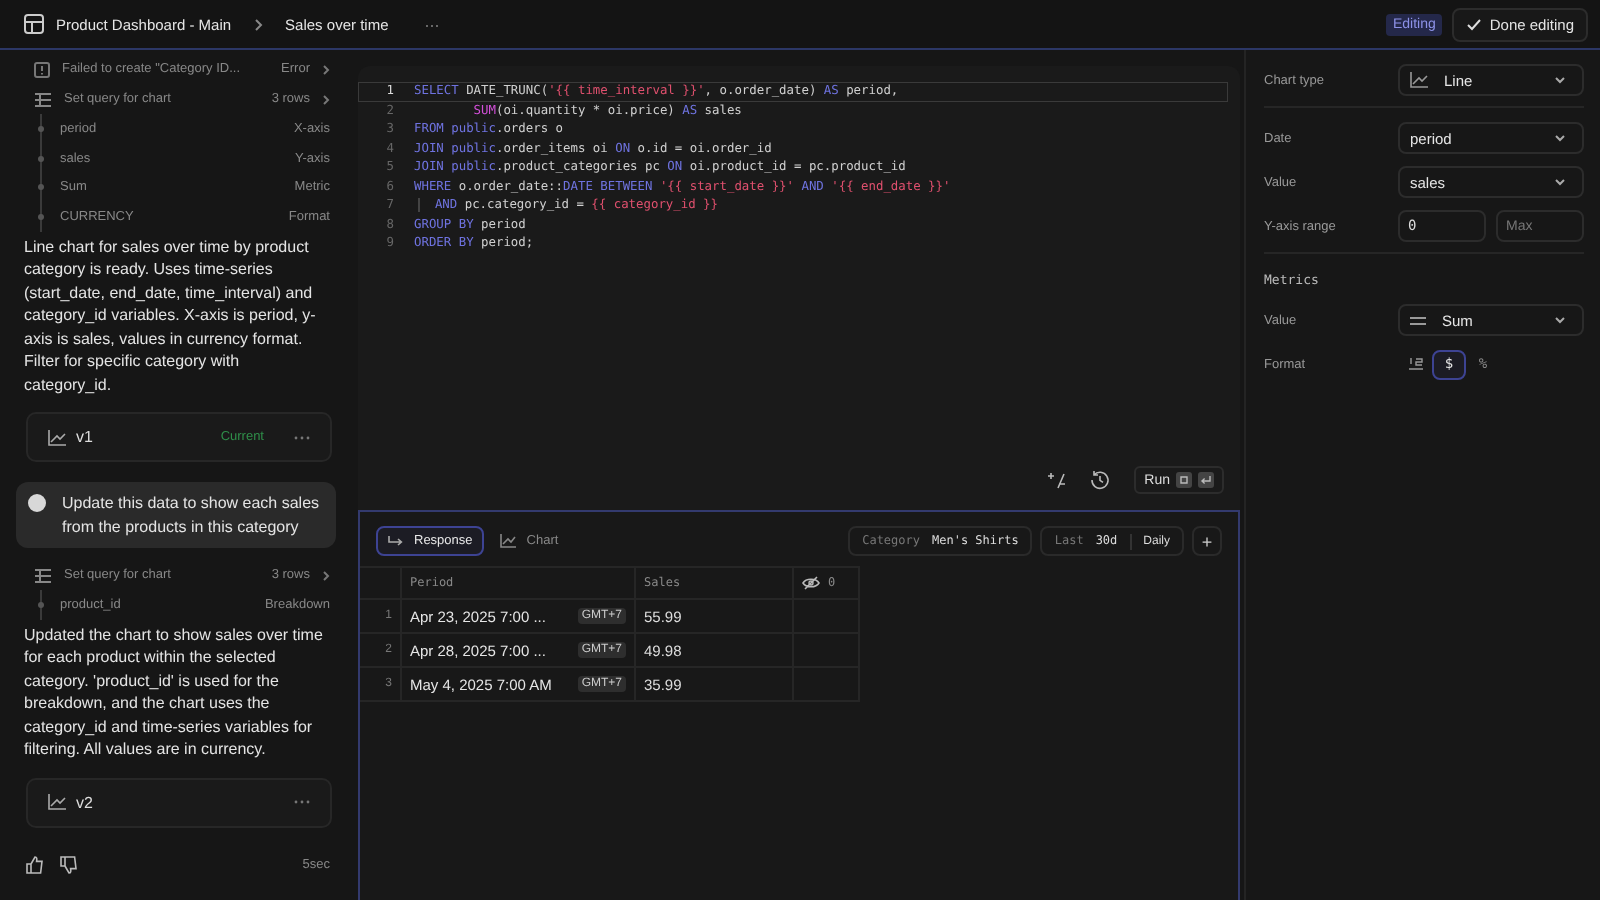  What do you see at coordinates (171, 316) in the screenshot?
I see `assistant-message: Line chart for sales over time by product category is ready. Uses time-series (start_date, end_date, time_interval) and category_id variables. X-axis is period, y-axis is sales, values in currency format. Filter for specific category with category_id.` at bounding box center [171, 316].